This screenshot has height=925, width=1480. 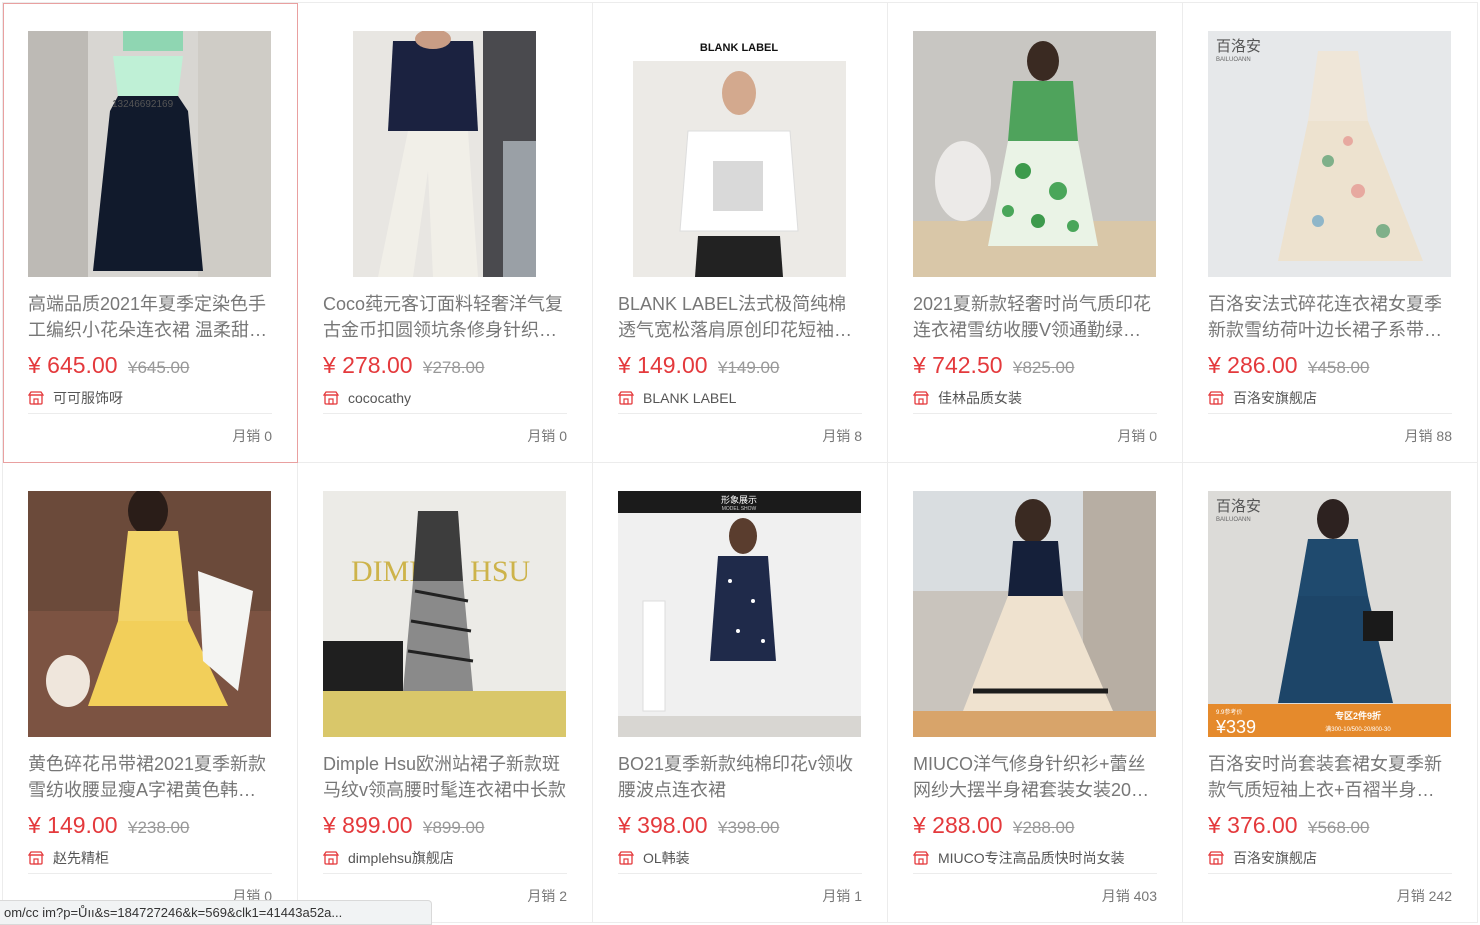 What do you see at coordinates (401, 858) in the screenshot?
I see `shop-name: dimplehsu旗舰店` at bounding box center [401, 858].